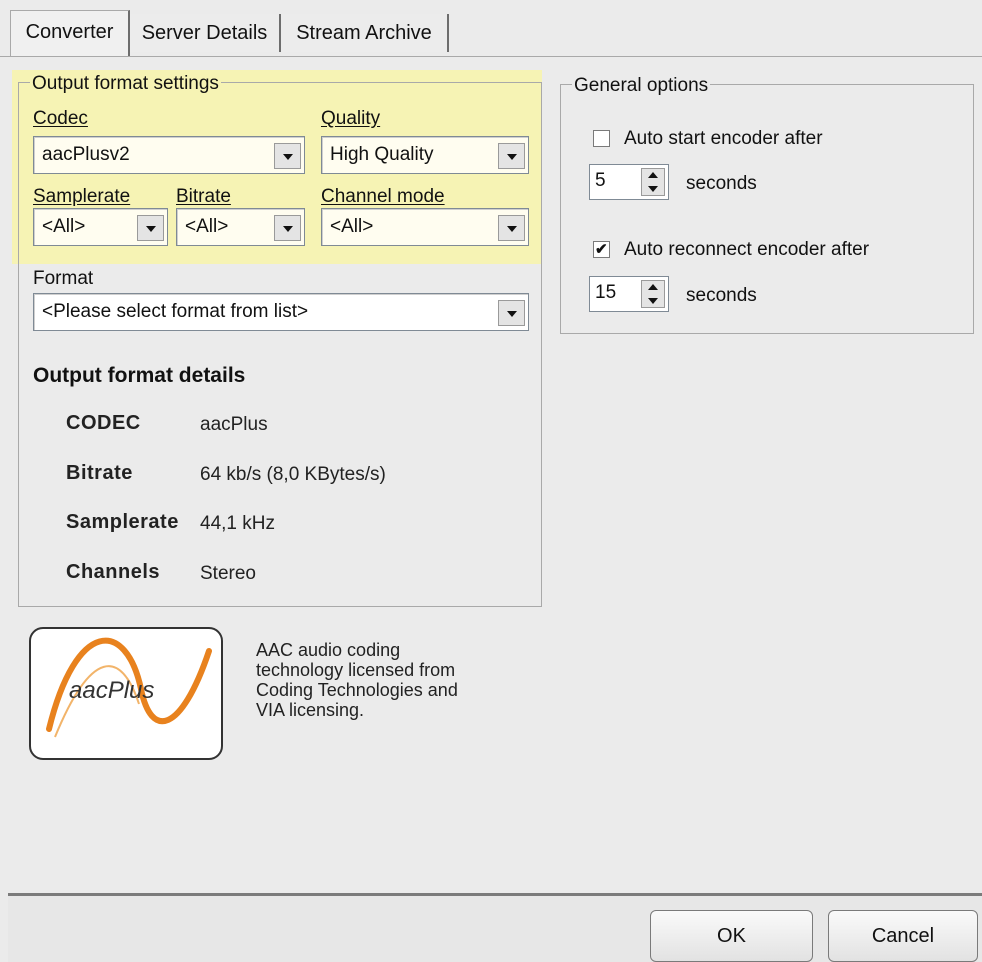 The width and height of the screenshot is (982, 962). I want to click on detail-value-bitrate: 64 kb/s (8,0 KBytes/s), so click(293, 474).